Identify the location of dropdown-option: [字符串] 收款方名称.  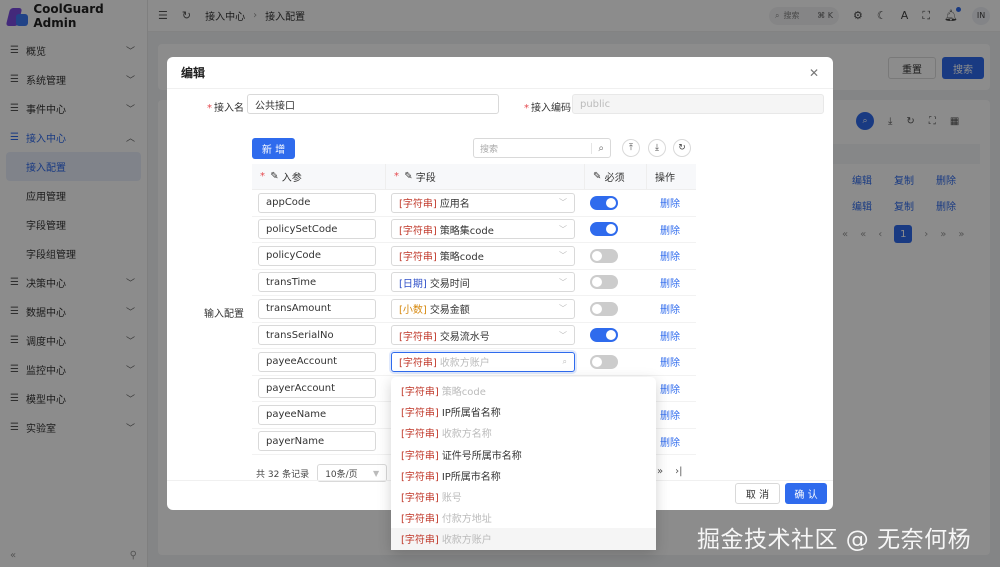
(523, 432).